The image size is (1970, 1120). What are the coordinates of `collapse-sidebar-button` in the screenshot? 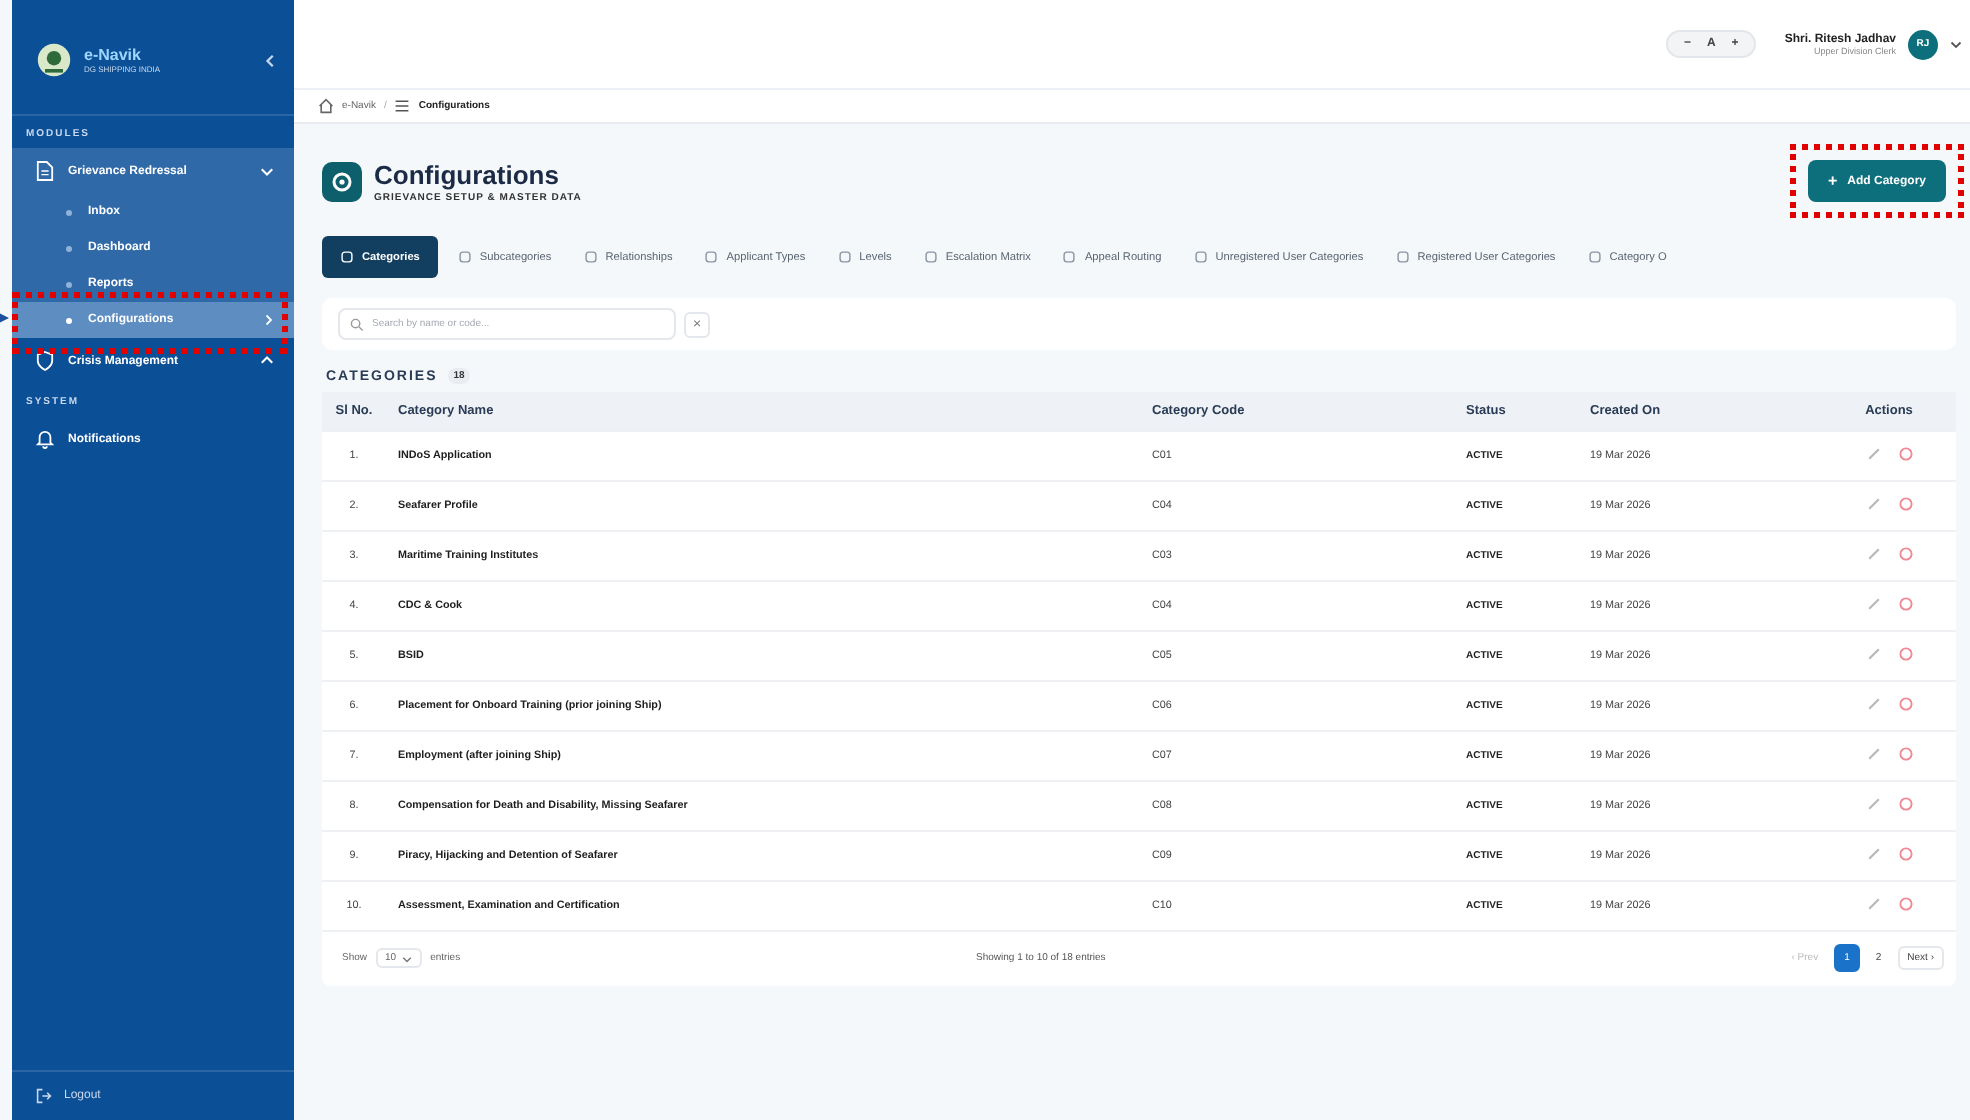 It's located at (271, 60).